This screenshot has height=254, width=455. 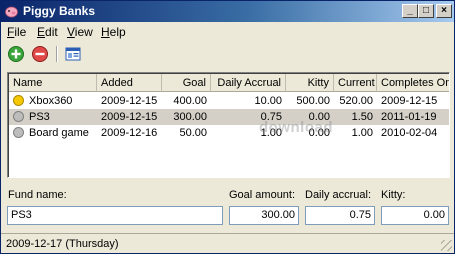 I want to click on goal-amount-label: Goal amount:, so click(x=262, y=195).